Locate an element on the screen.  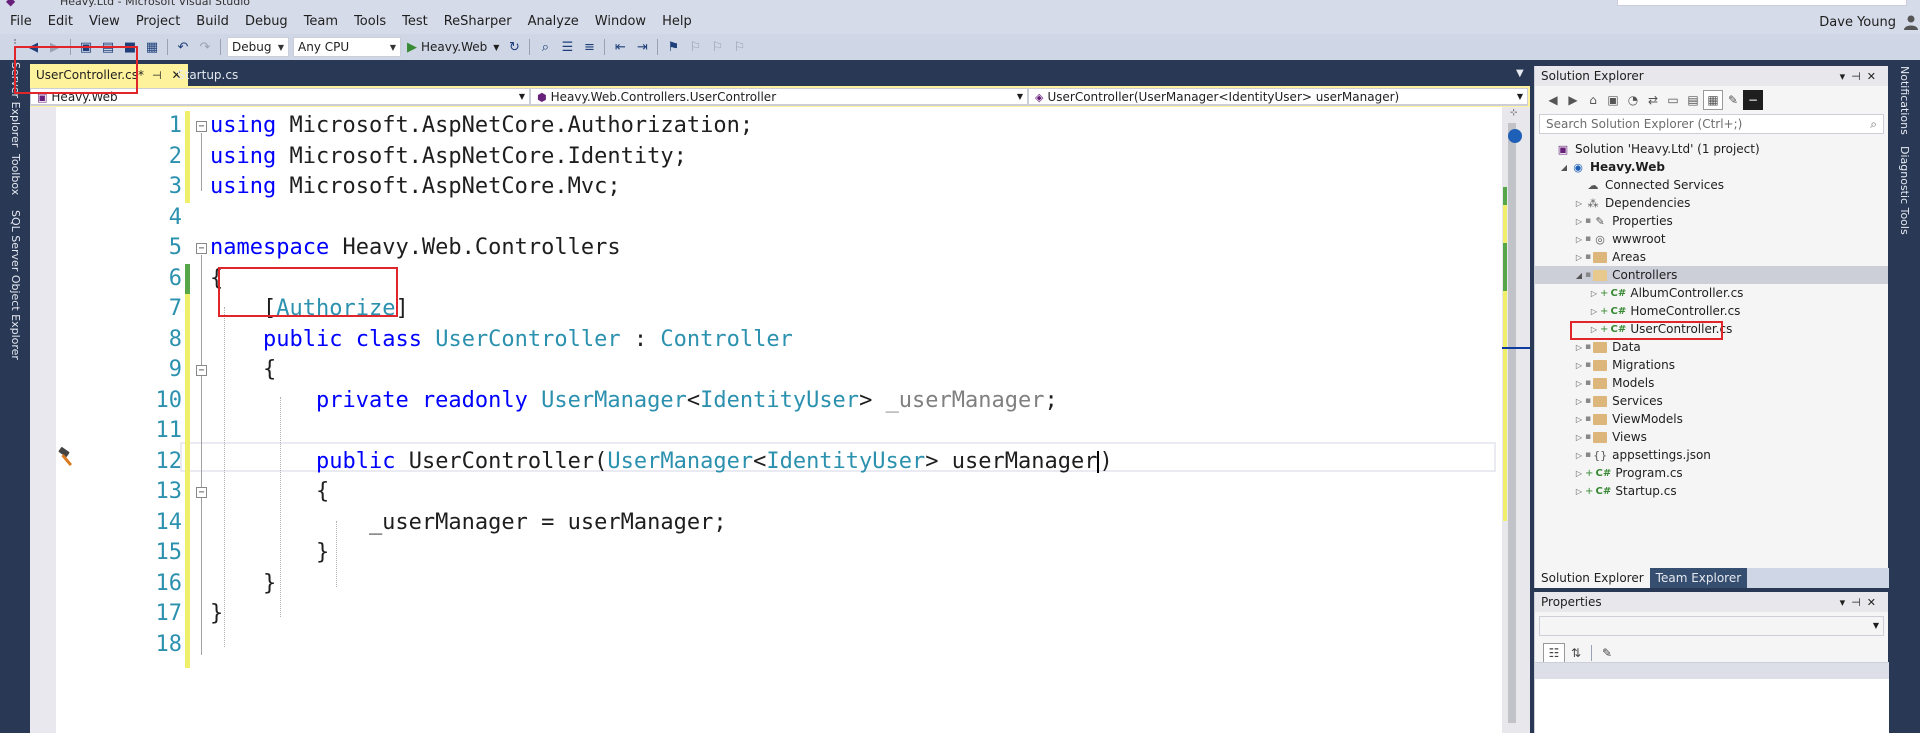
outdent-icon: ⇤ is located at coordinates (620, 47).